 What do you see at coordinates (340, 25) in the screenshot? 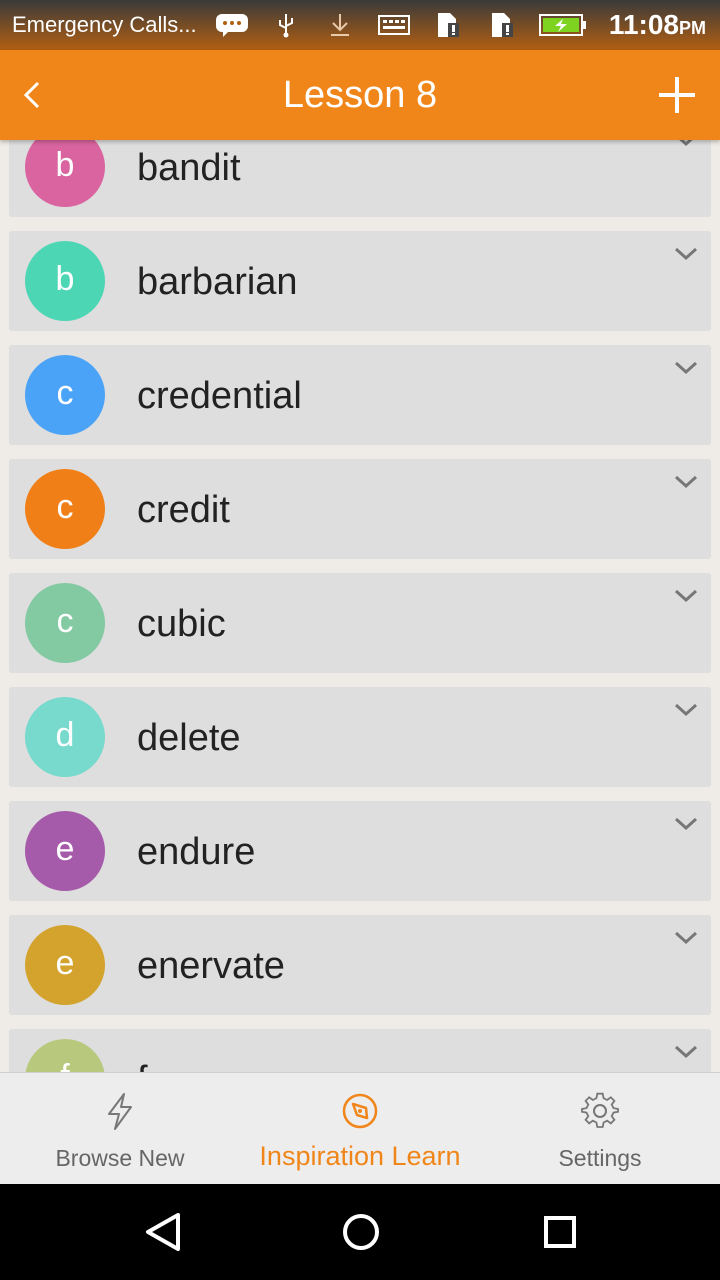
I see `download-icon` at bounding box center [340, 25].